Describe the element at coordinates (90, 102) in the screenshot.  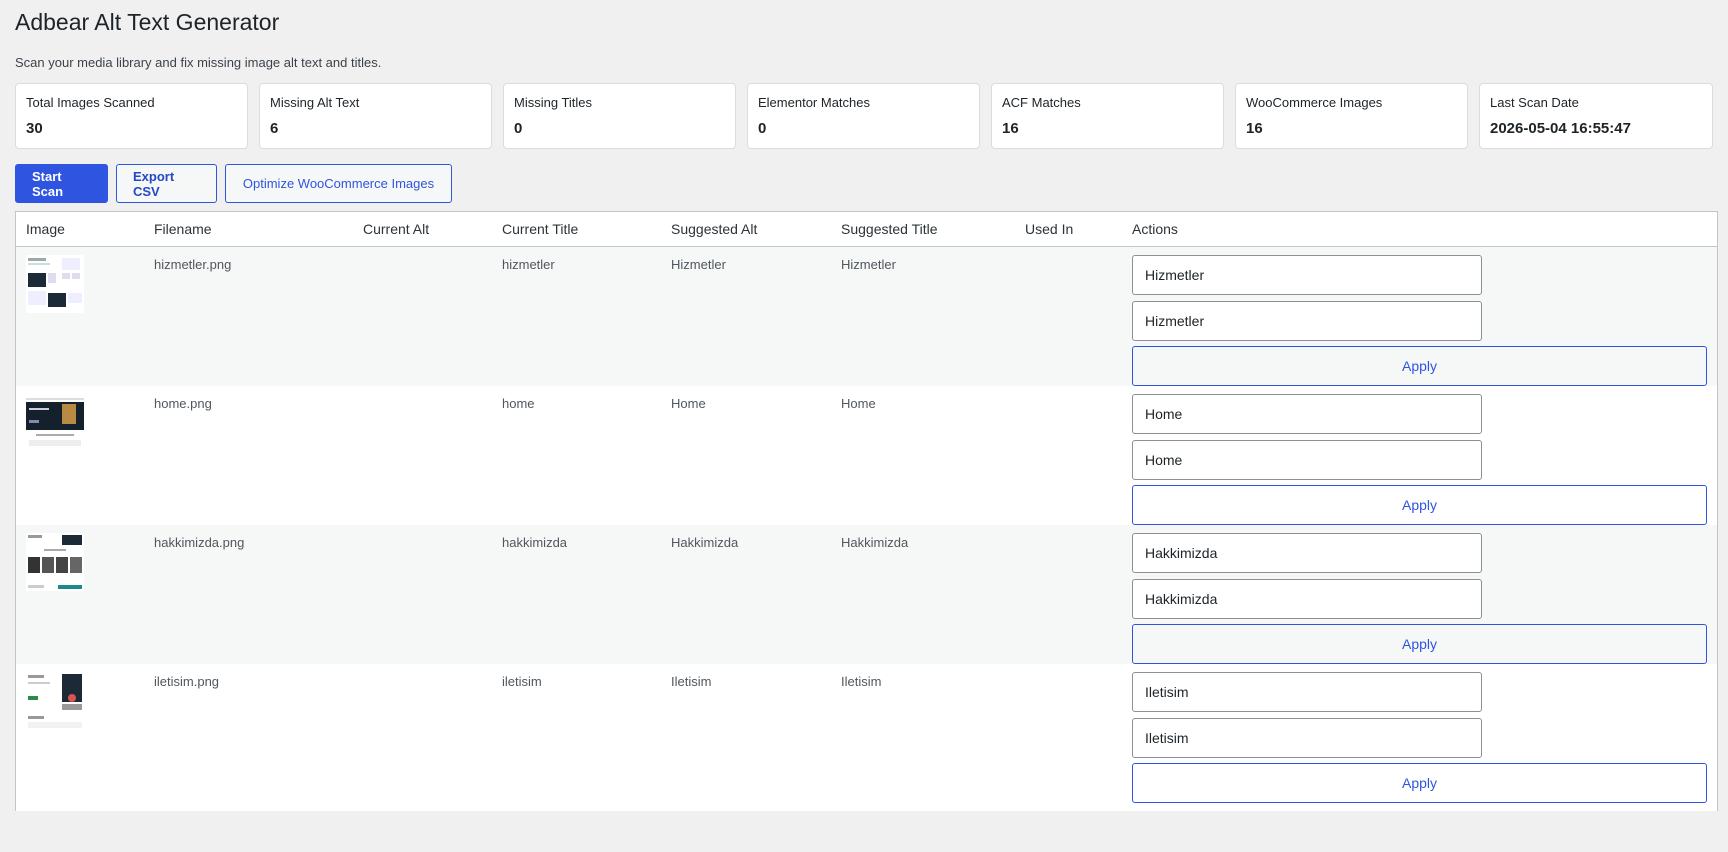
I see `stat-label: Total Images Scanned` at that location.